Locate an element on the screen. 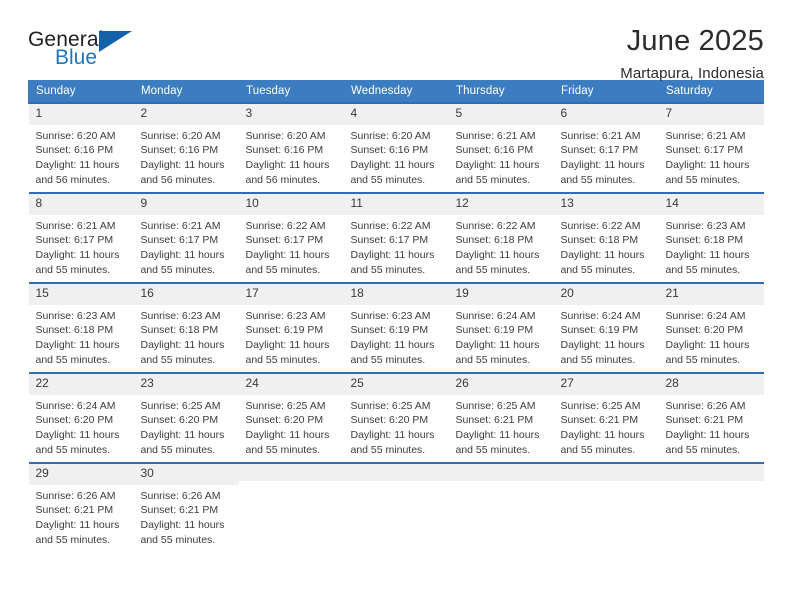  day-number: 1 is located at coordinates (81, 114).